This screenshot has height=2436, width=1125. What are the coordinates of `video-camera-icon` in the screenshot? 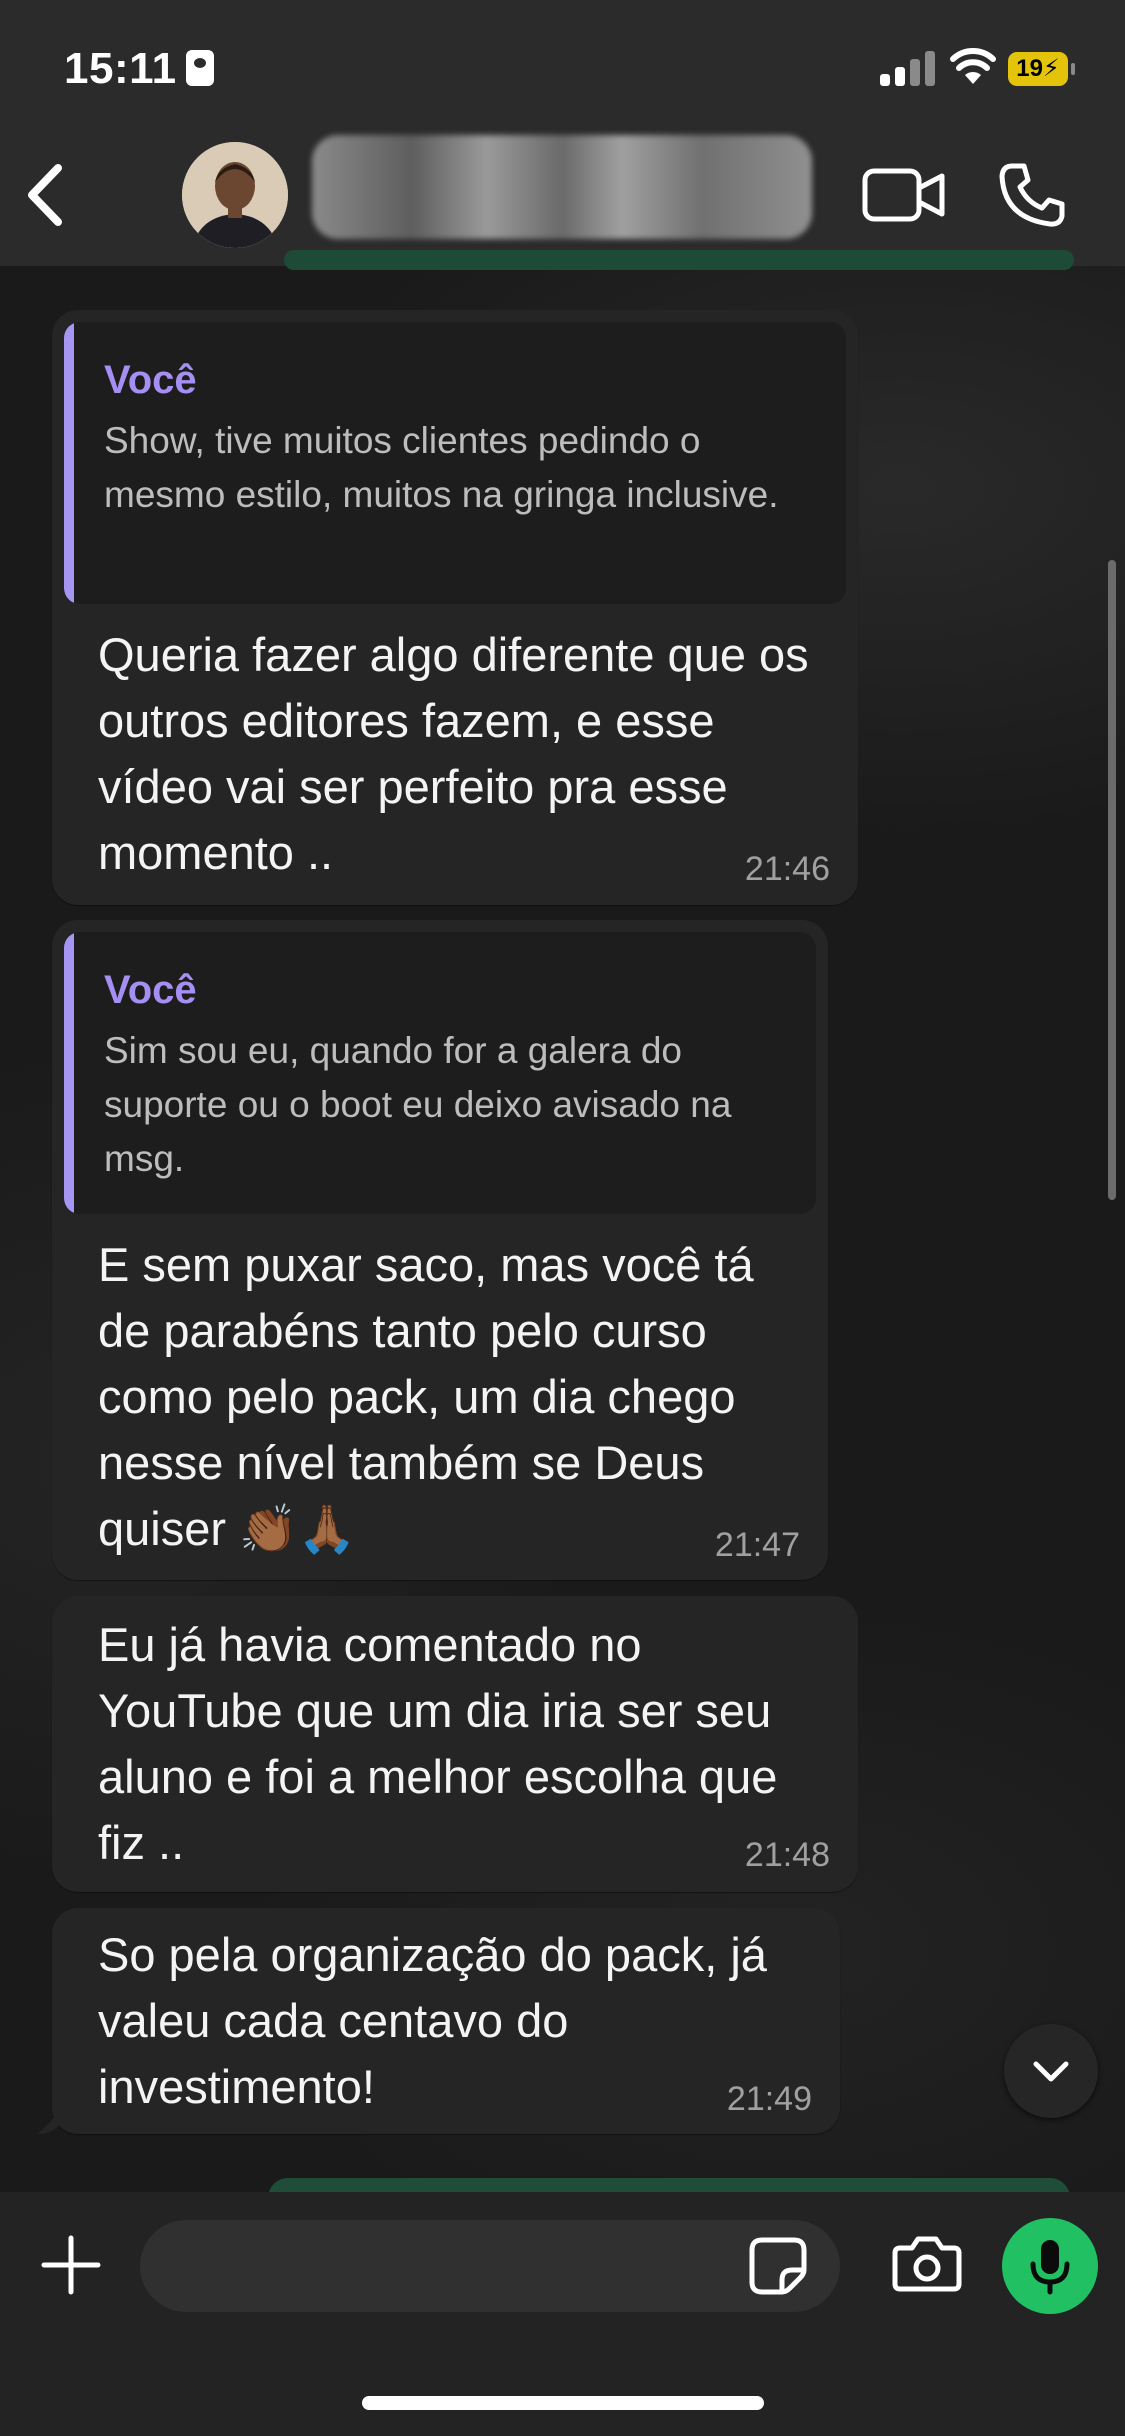 It's located at (904, 195).